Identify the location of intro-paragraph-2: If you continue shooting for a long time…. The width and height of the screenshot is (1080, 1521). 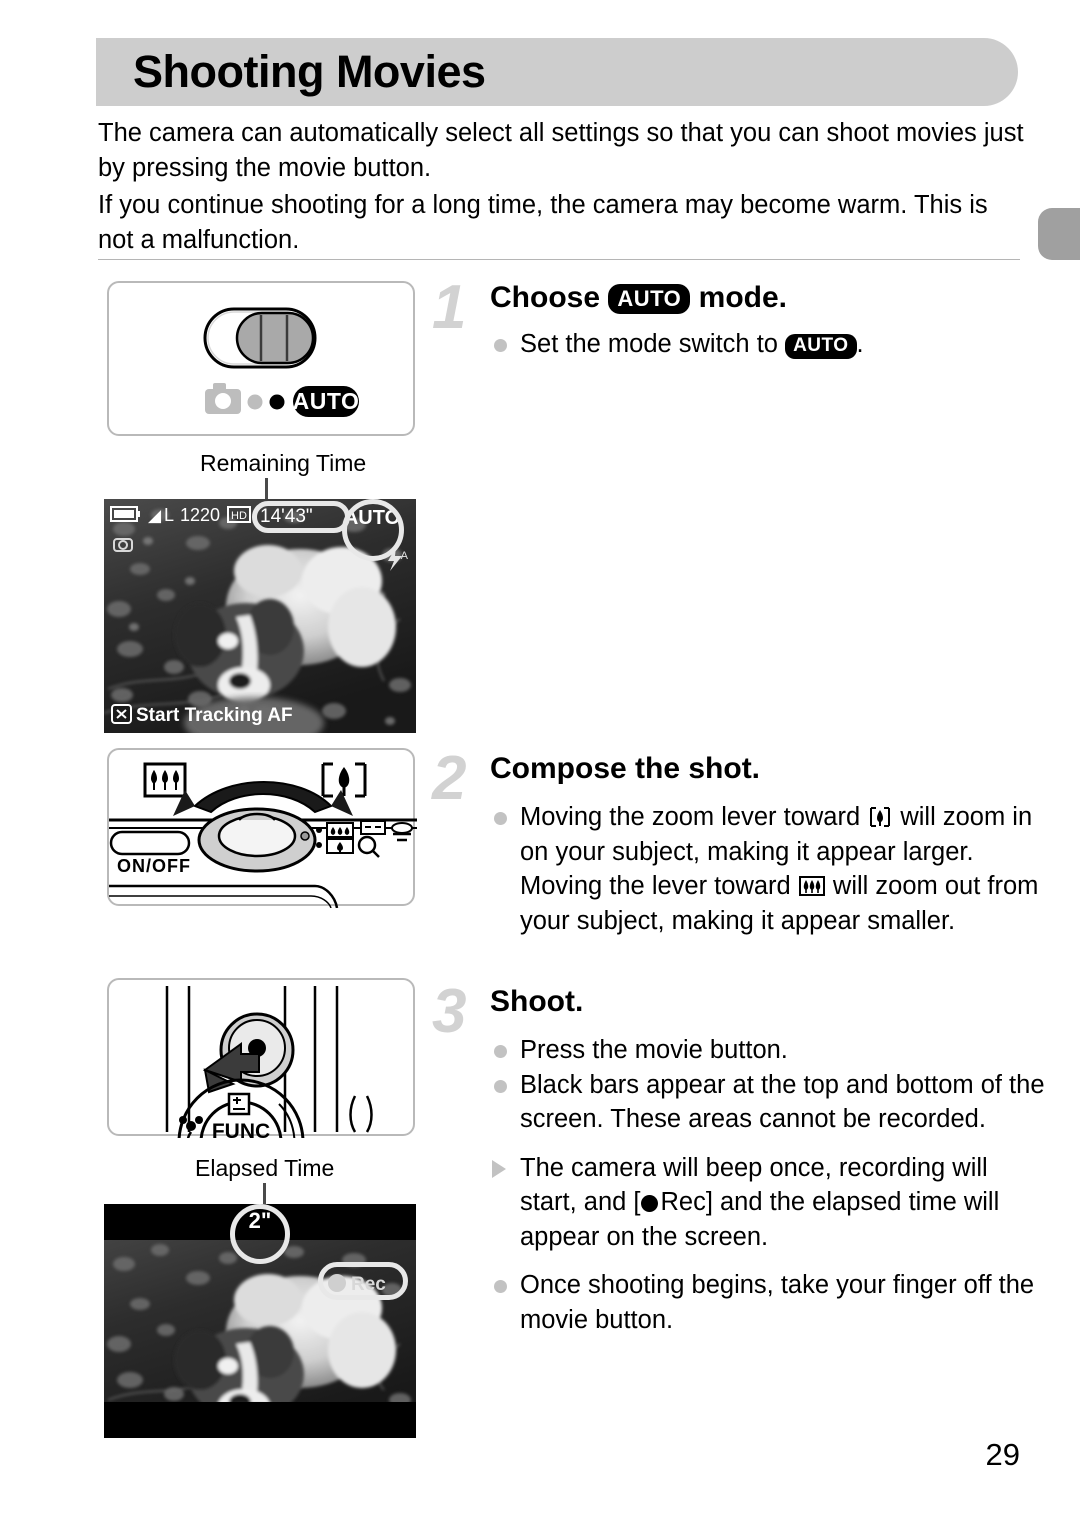
(543, 222).